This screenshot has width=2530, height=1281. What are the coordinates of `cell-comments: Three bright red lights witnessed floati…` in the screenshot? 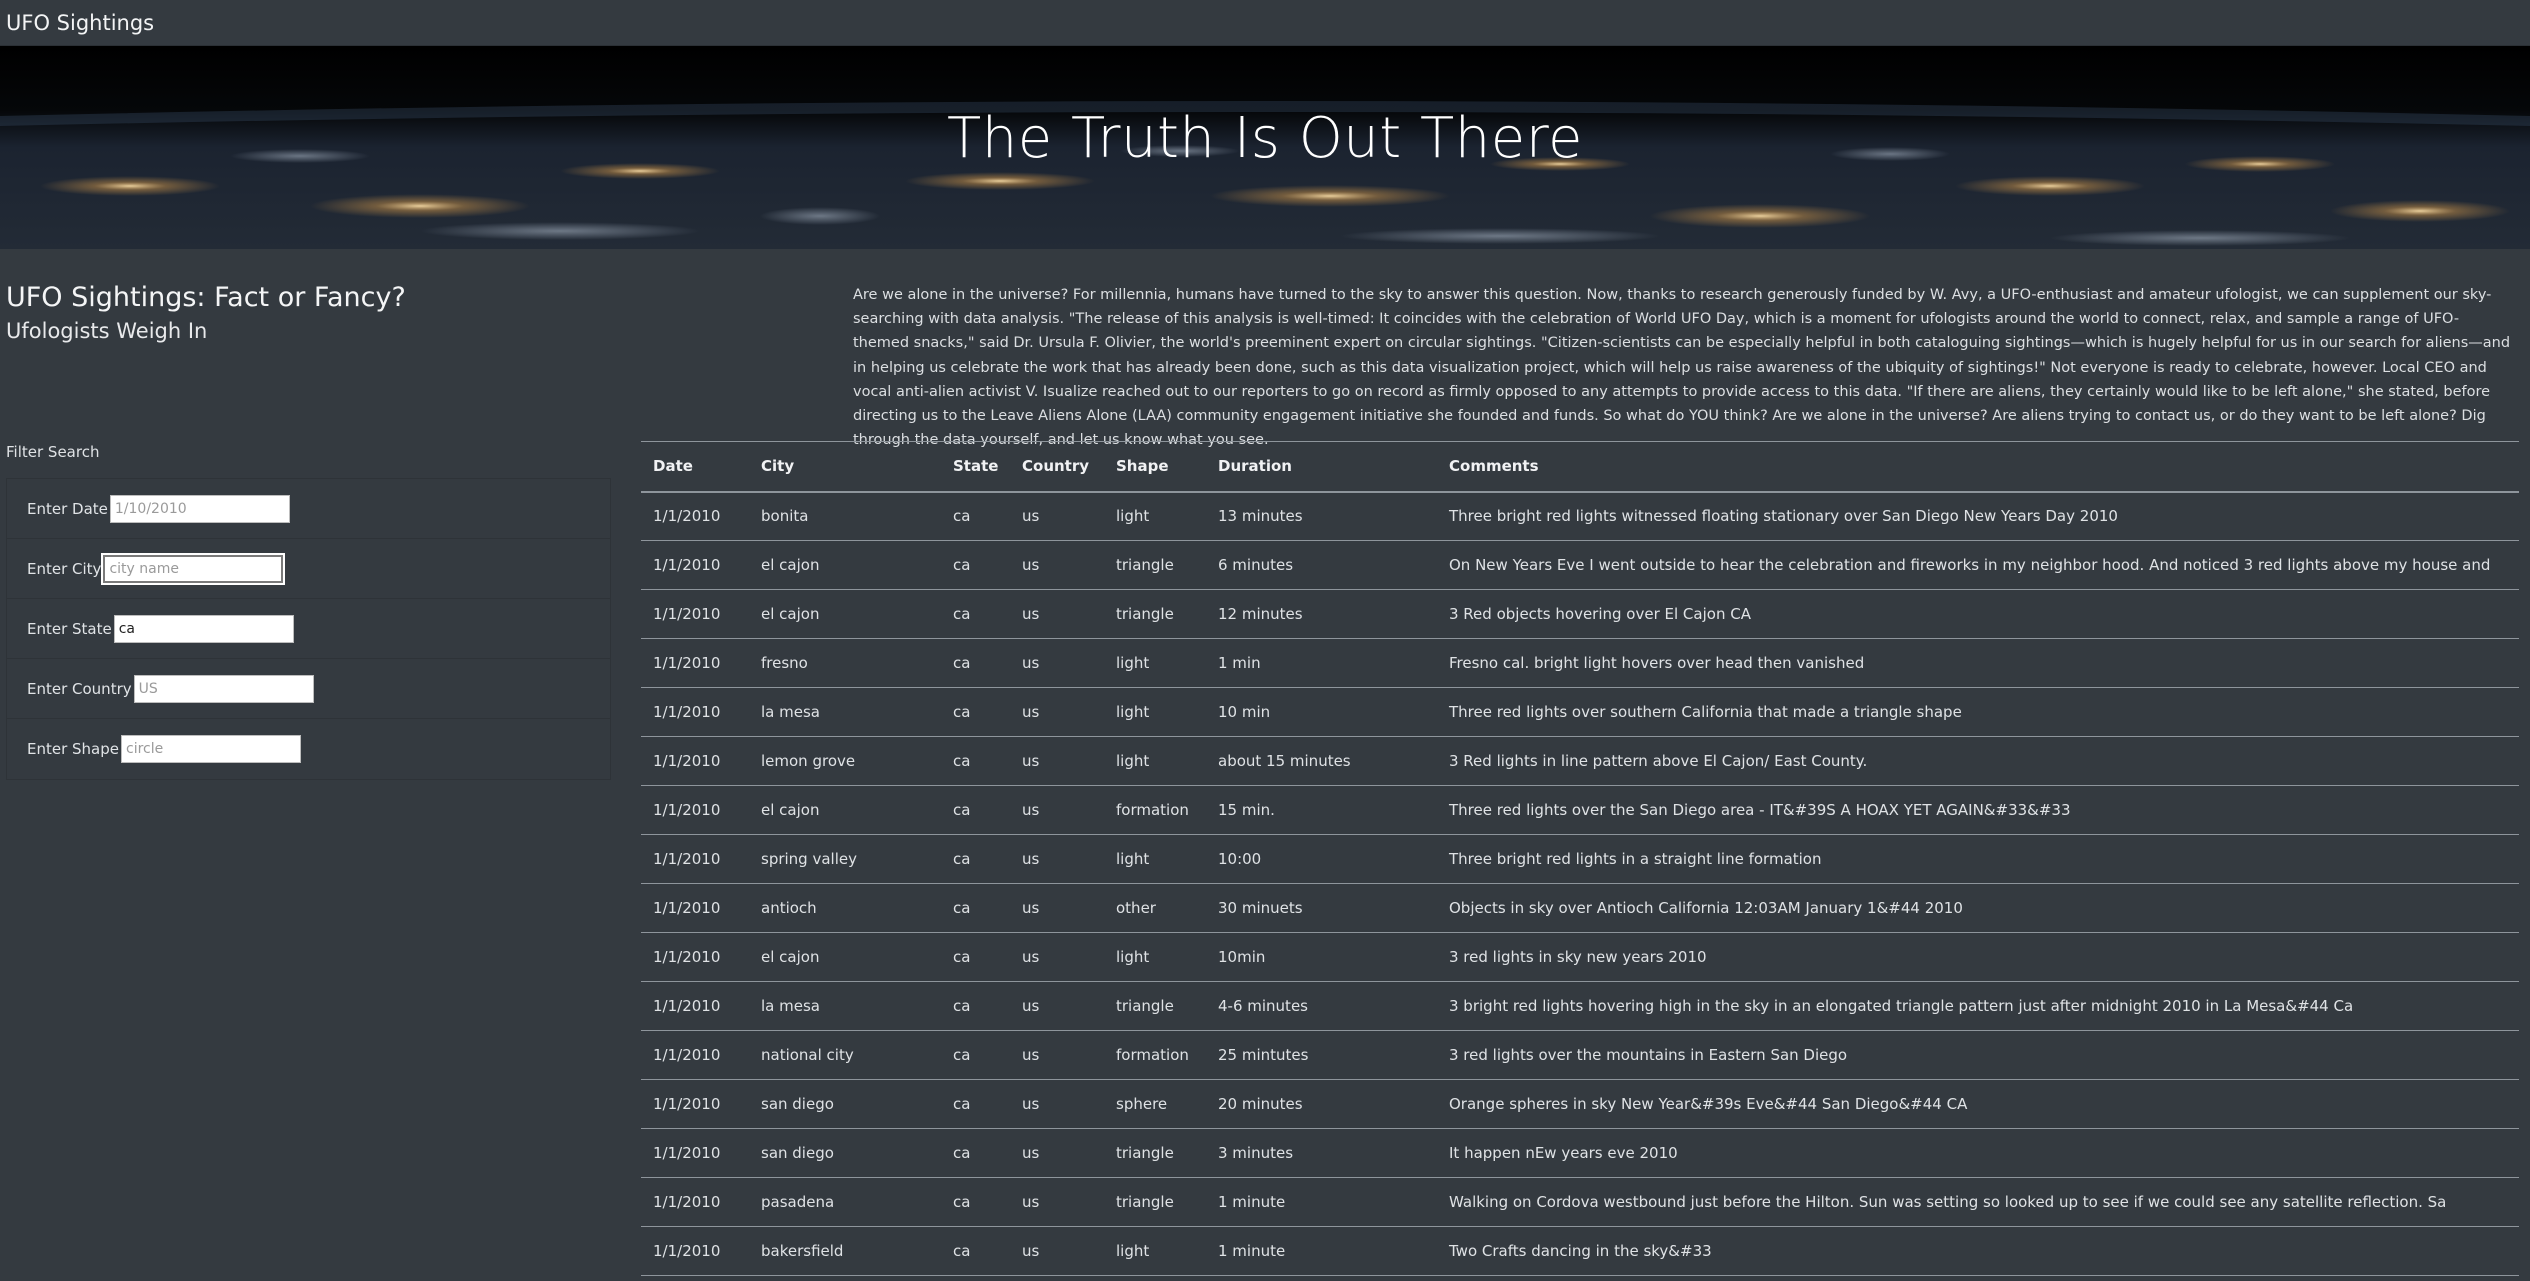 It's located at (1978, 516).